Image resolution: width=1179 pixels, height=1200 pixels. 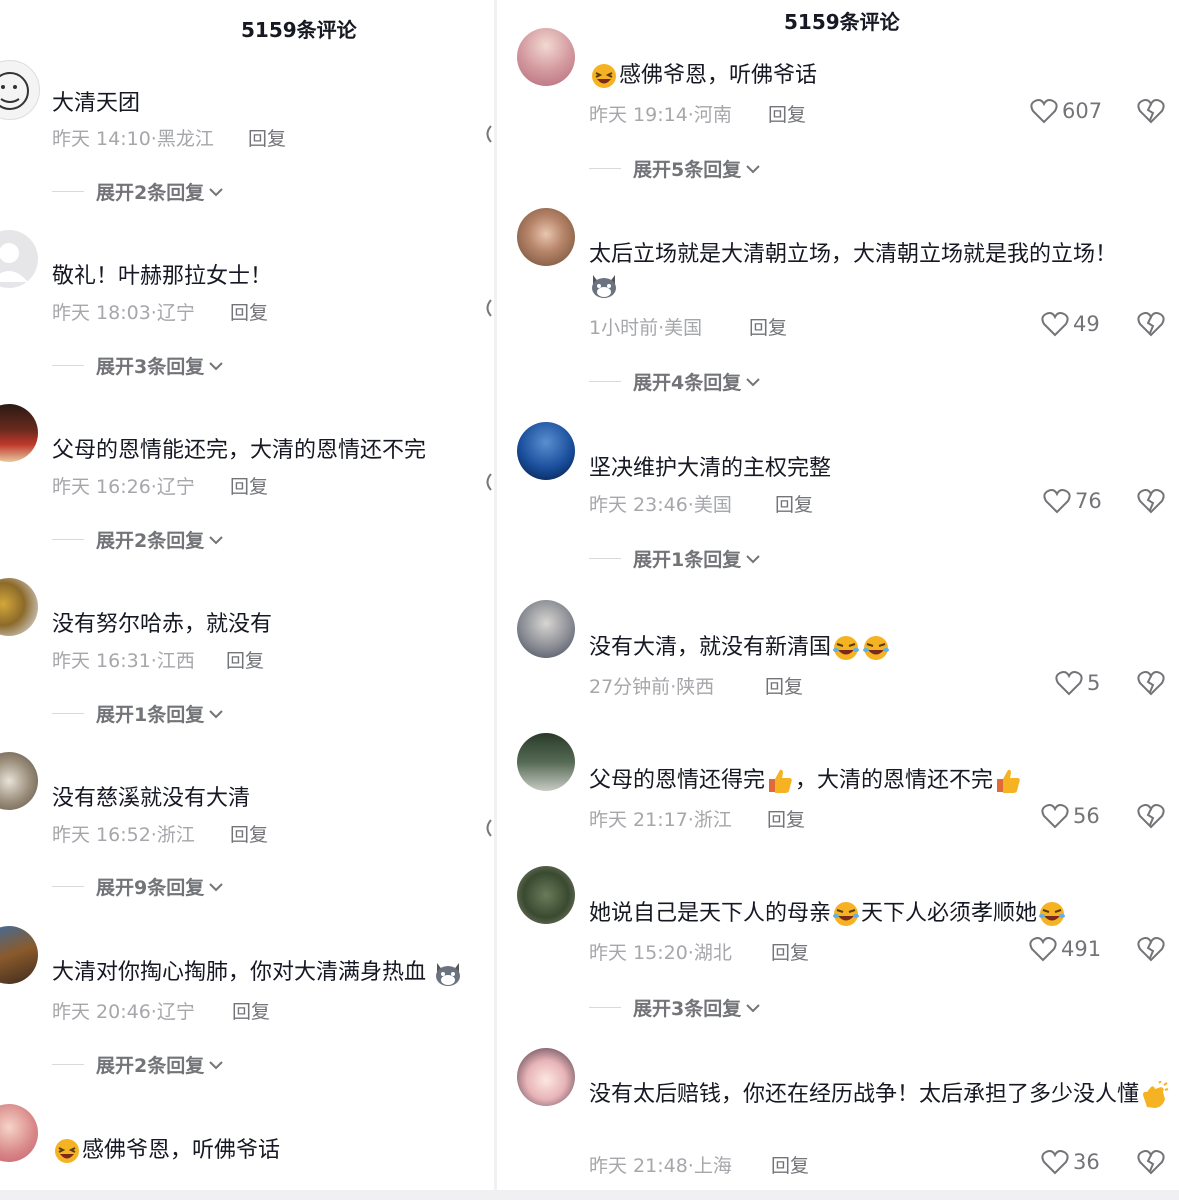 I want to click on comment-text: 没有慈溪就没有大清, so click(x=151, y=798).